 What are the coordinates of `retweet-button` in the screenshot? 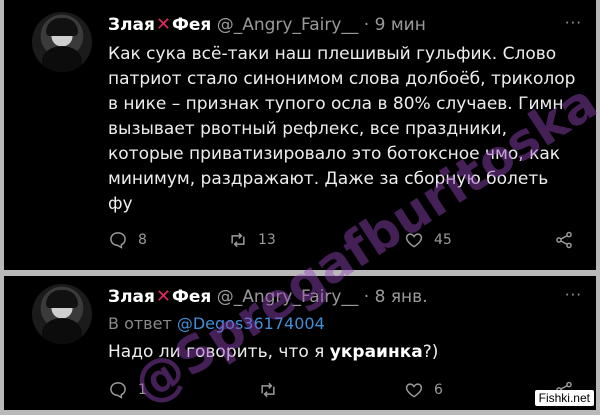 It's located at (273, 390).